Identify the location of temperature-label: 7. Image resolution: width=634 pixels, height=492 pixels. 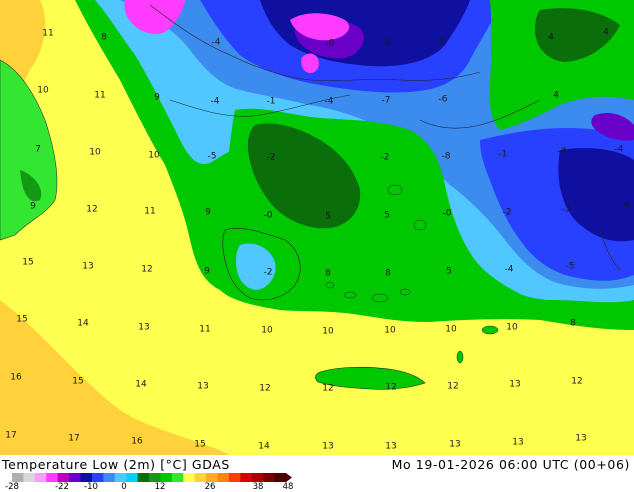
(38, 149).